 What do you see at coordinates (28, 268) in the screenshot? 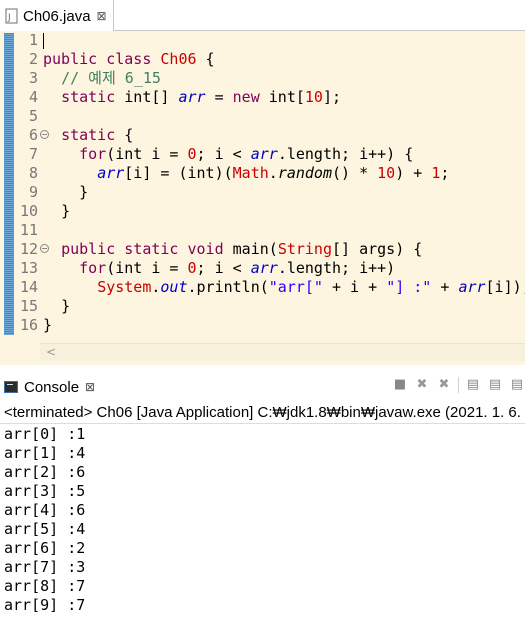
I see `line-number: 13` at bounding box center [28, 268].